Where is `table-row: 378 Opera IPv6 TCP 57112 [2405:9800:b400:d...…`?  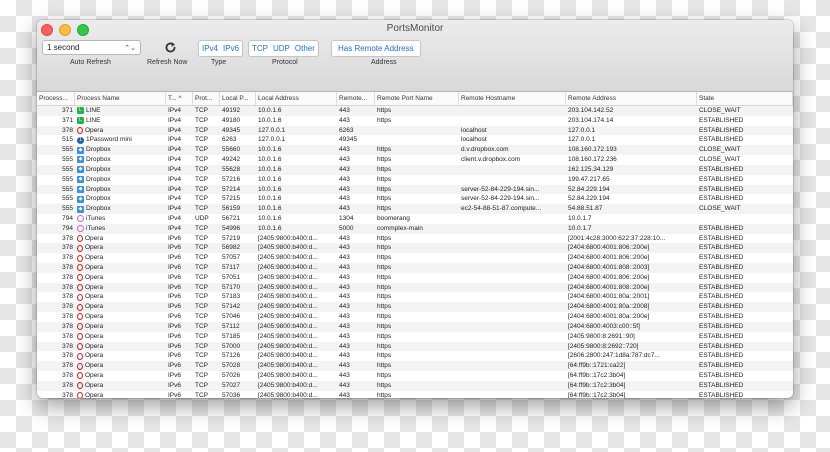 table-row: 378 Opera IPv6 TCP 57112 [2405:9800:b400:d...… is located at coordinates (415, 326).